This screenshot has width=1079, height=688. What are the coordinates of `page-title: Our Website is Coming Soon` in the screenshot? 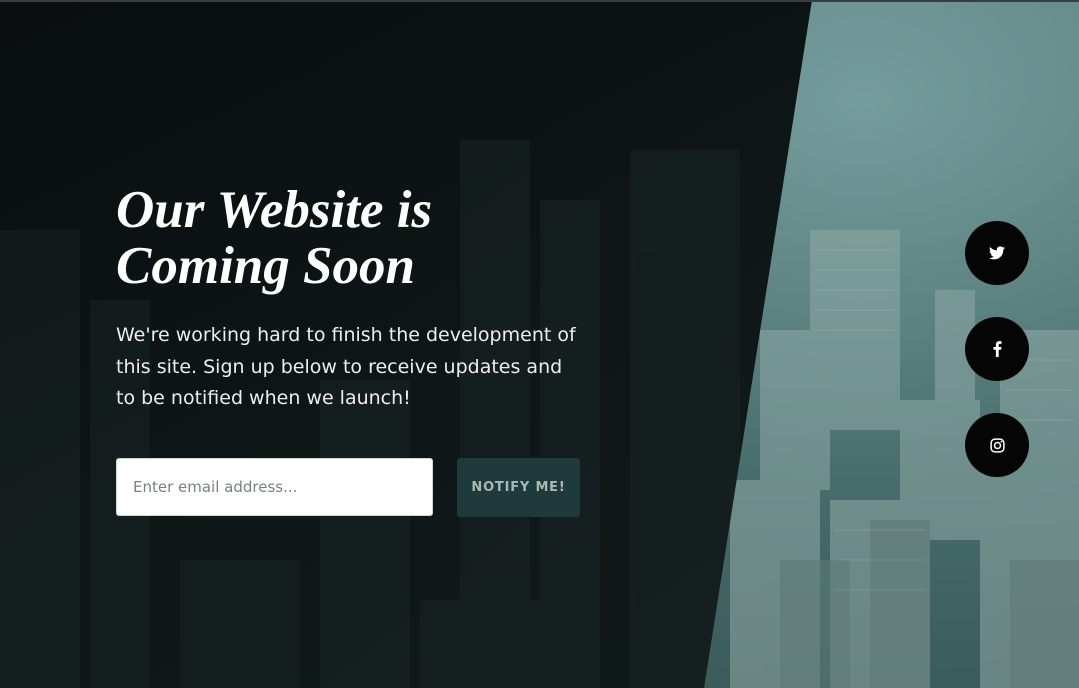 It's located at (356, 238).